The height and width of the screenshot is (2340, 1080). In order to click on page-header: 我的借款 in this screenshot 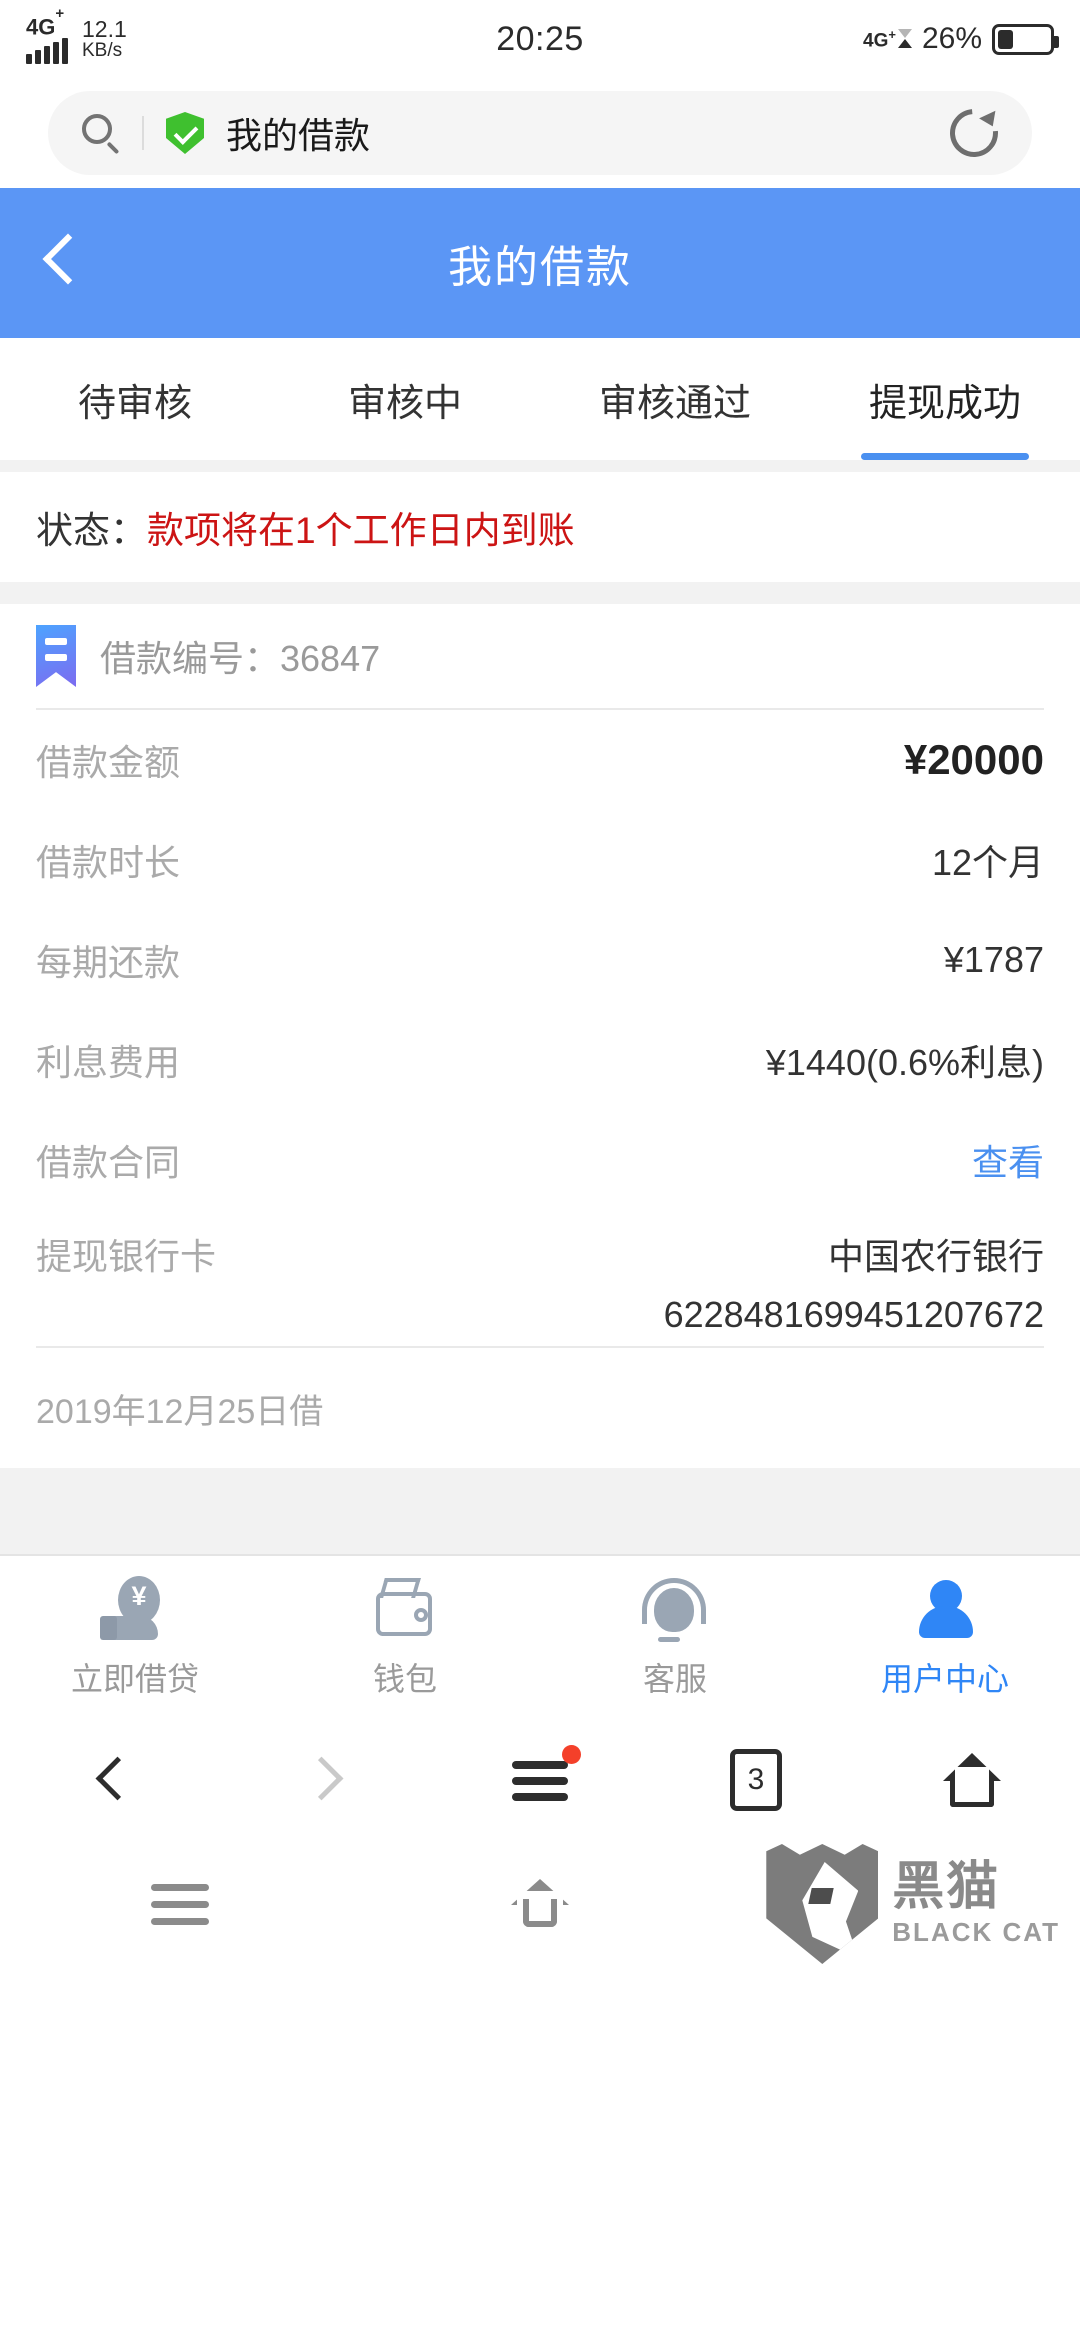, I will do `click(540, 263)`.